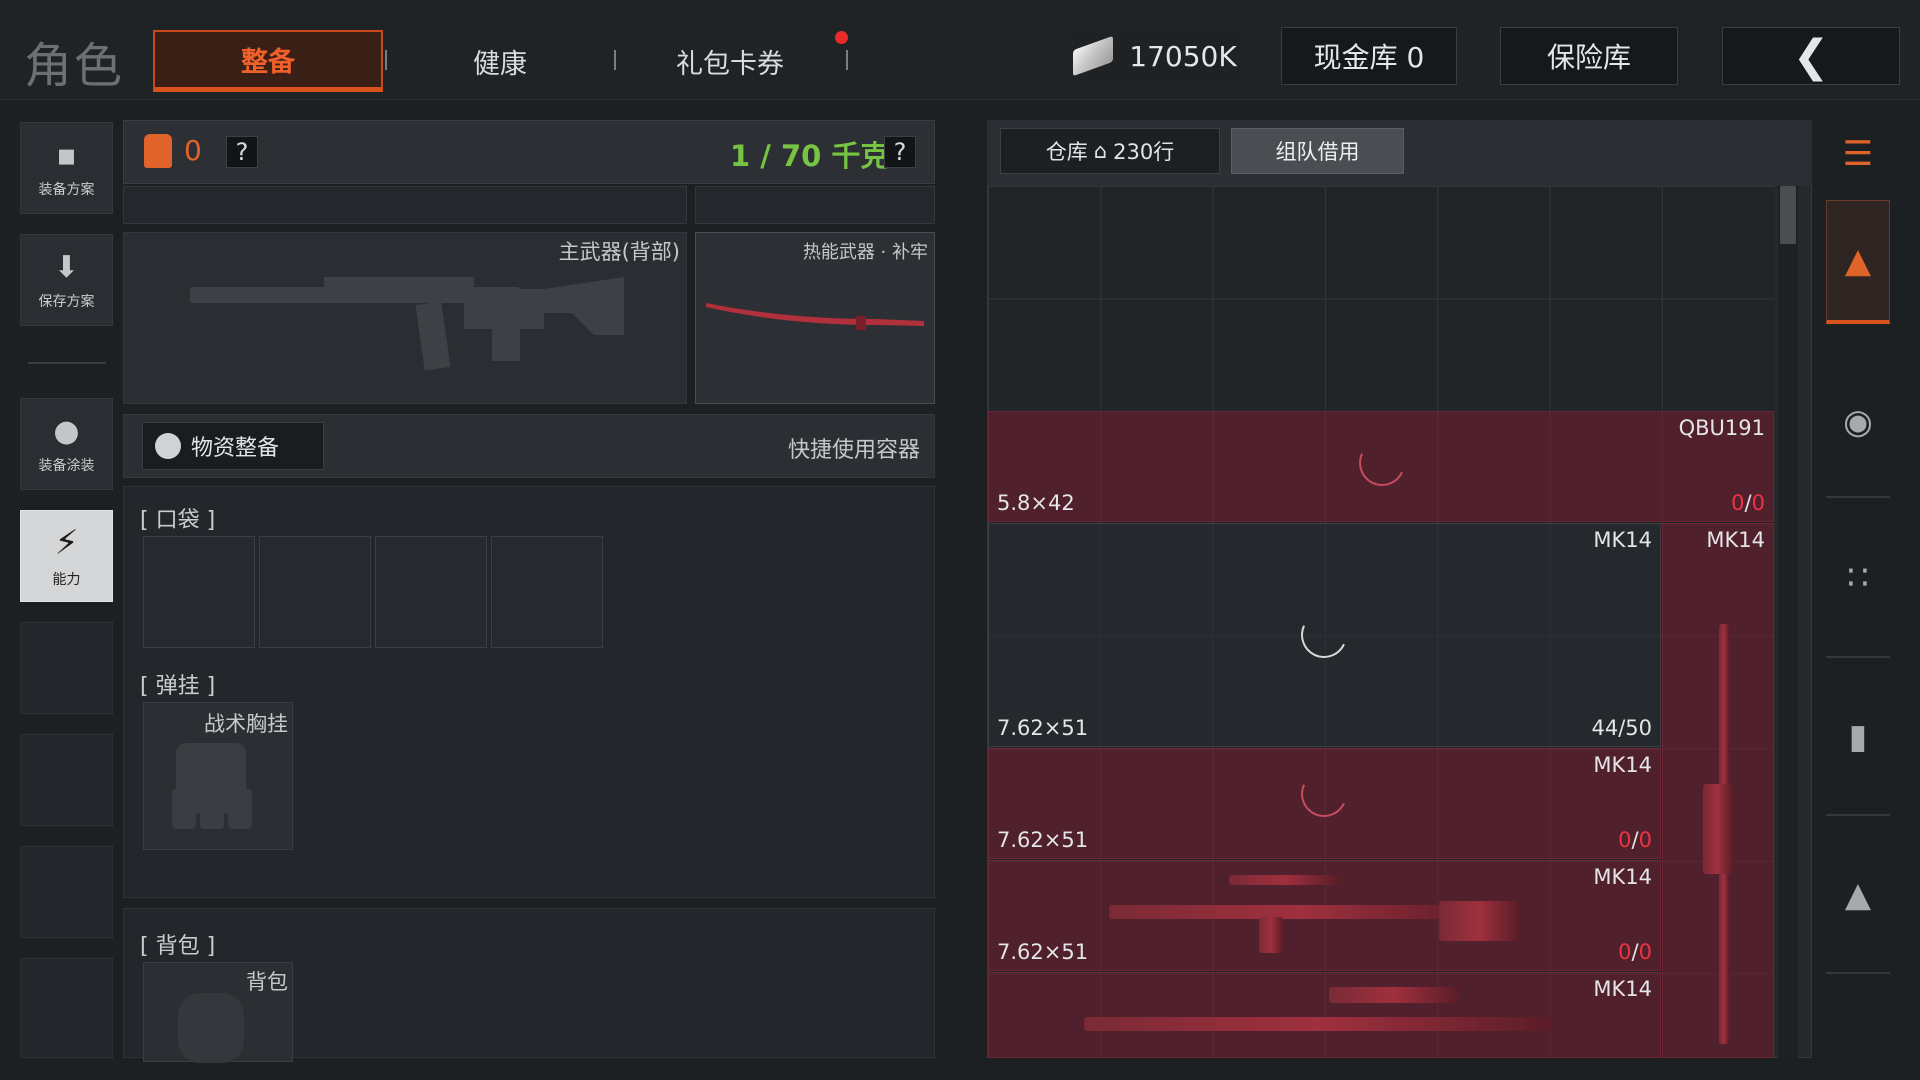 This screenshot has height=1080, width=1920. What do you see at coordinates (66, 189) in the screenshot?
I see `sidebar-item-label: 装备方案` at bounding box center [66, 189].